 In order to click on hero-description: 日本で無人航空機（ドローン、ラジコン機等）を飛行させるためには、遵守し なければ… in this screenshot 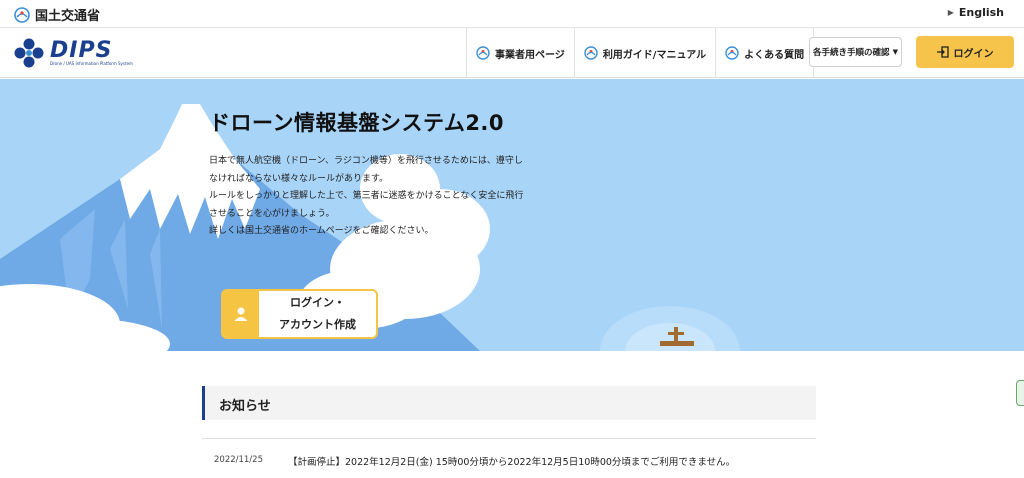, I will do `click(394, 197)`.